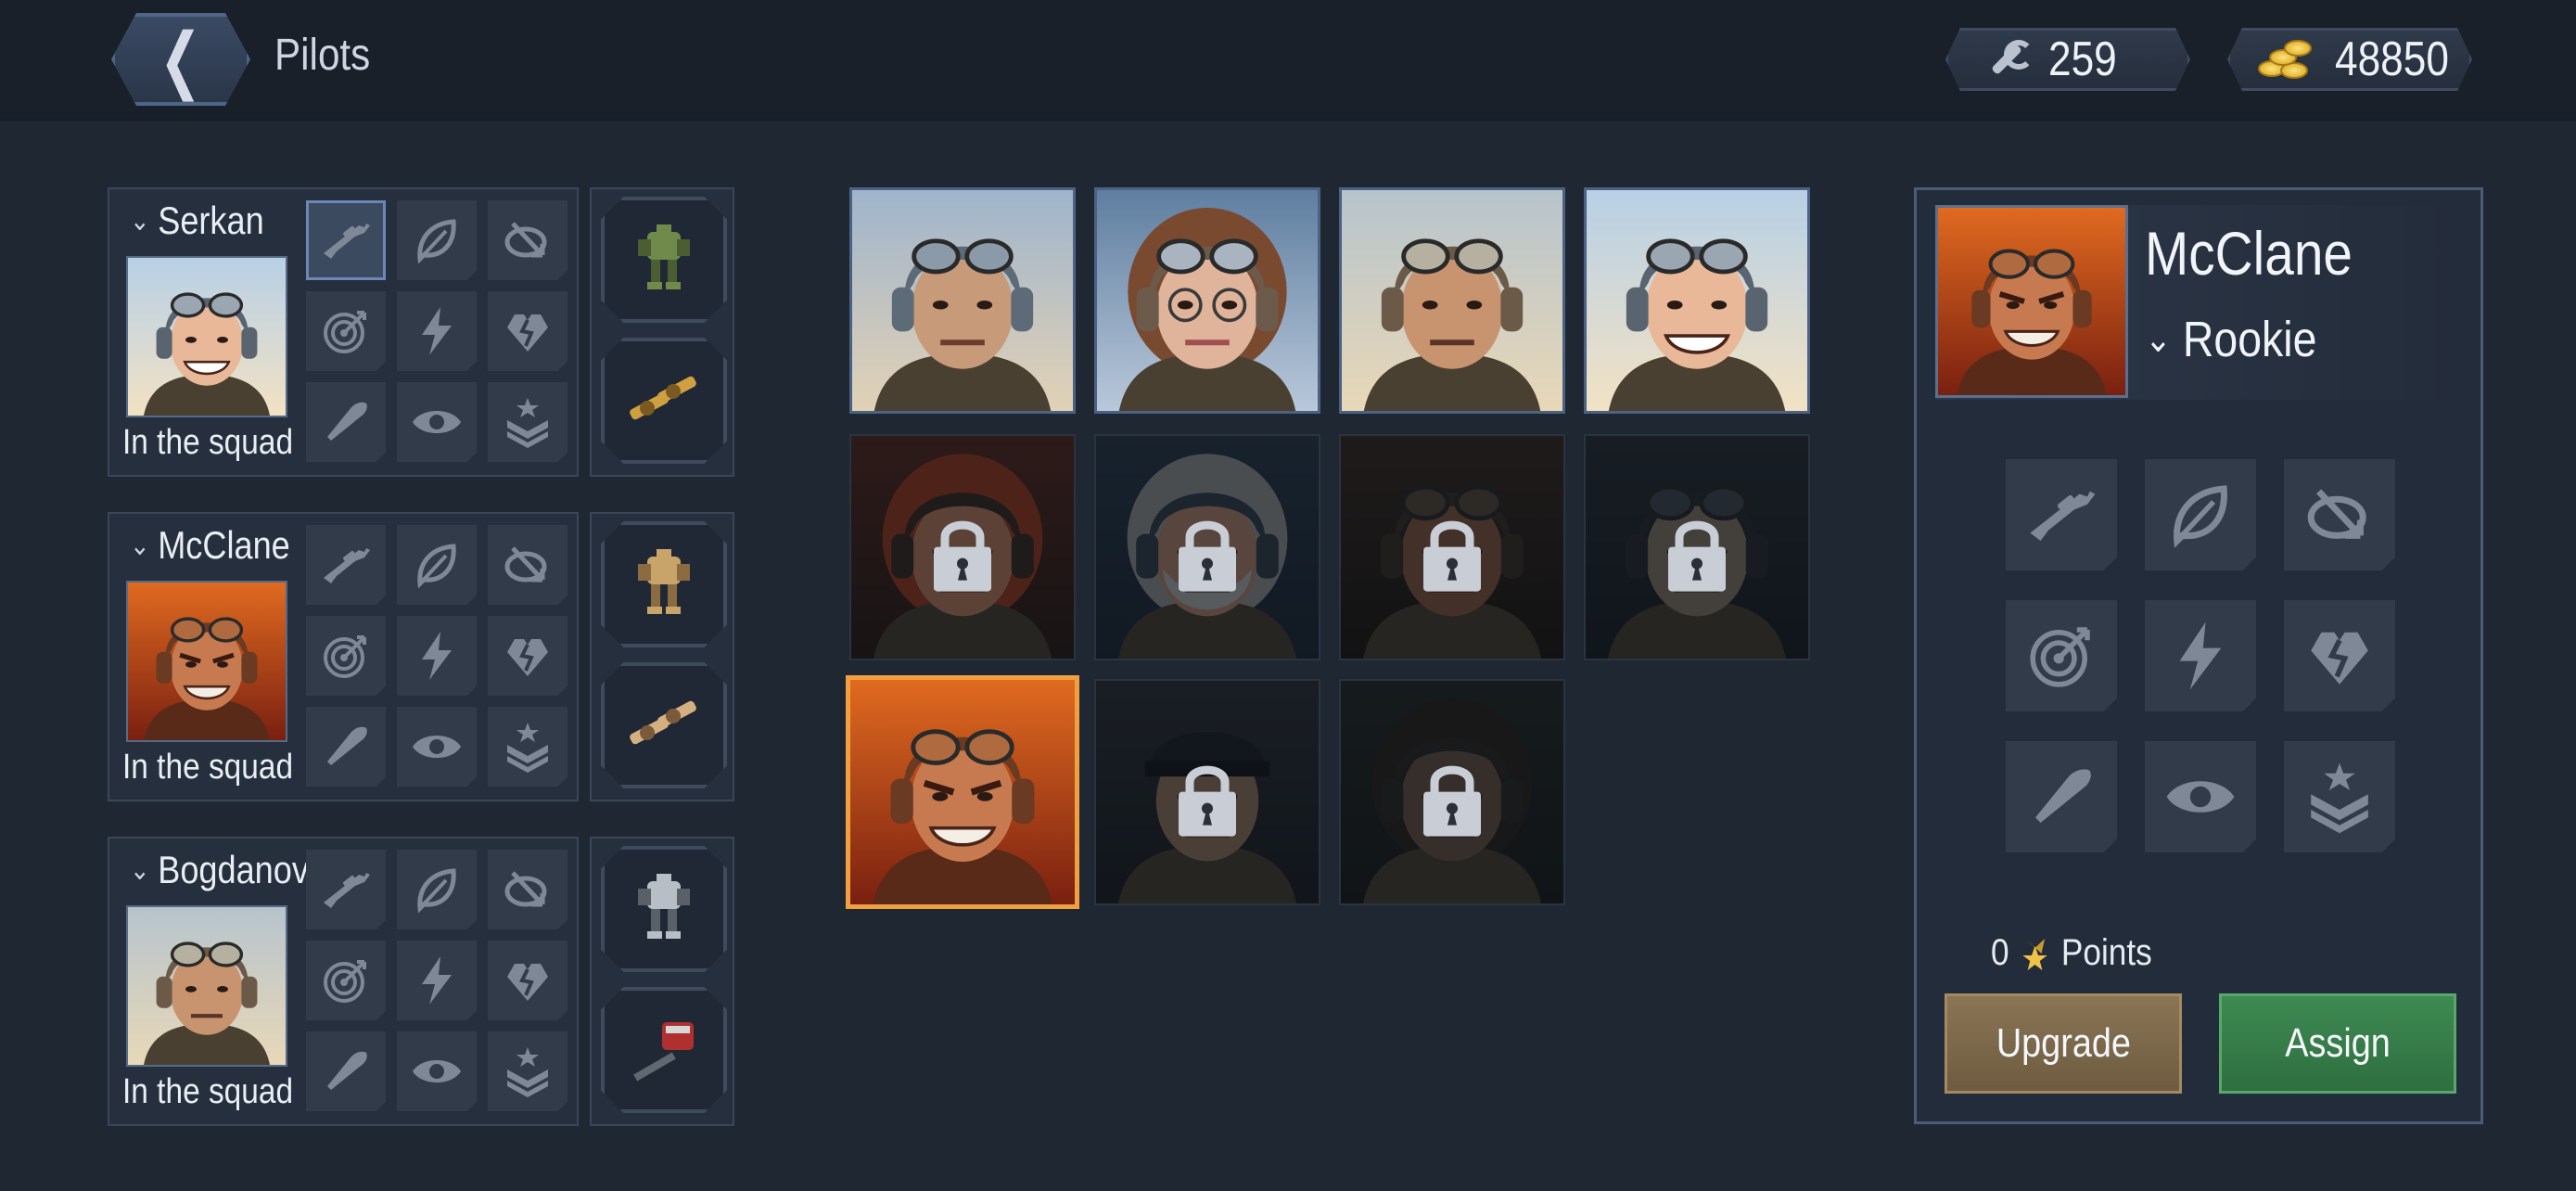 This screenshot has width=2576, height=1191. What do you see at coordinates (197, 220) in the screenshot?
I see `squad-pilot-name-row: ⌄ Serkan` at bounding box center [197, 220].